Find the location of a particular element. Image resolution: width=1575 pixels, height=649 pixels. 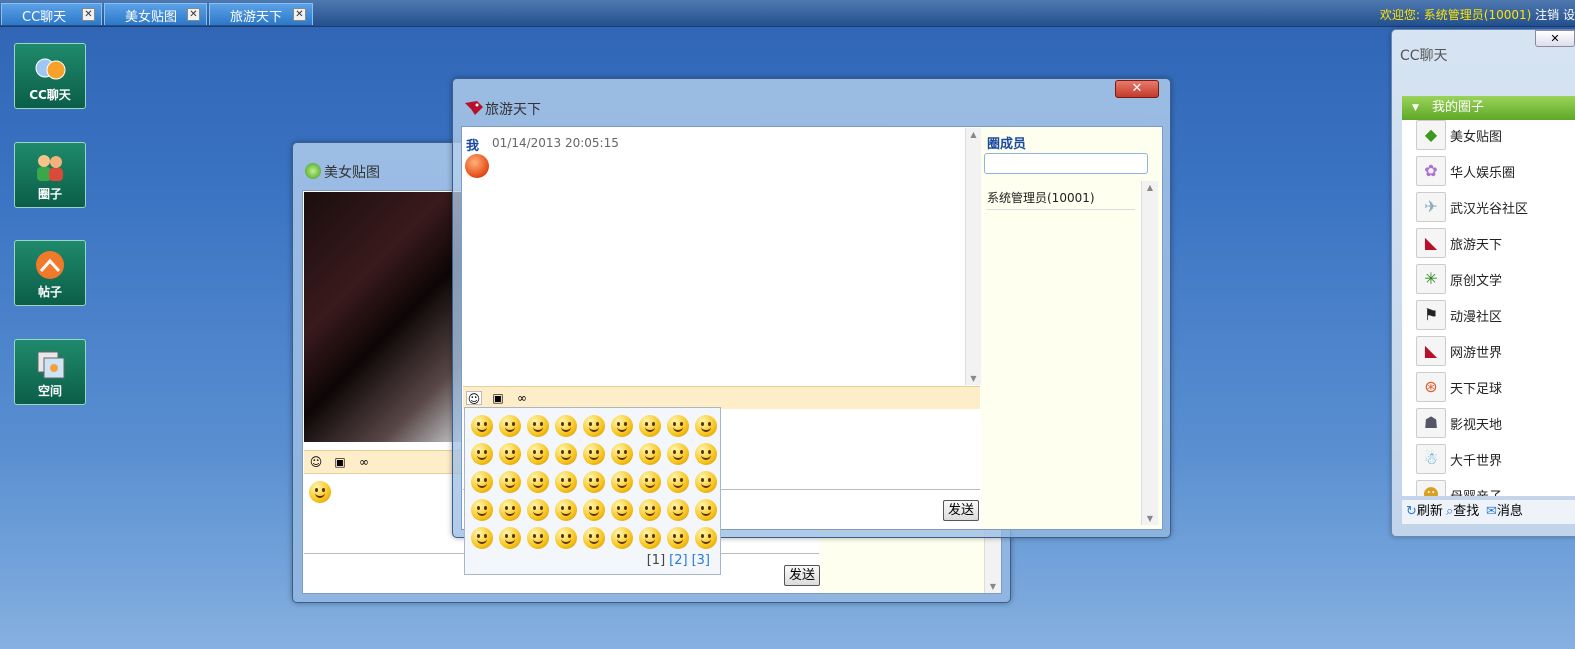

members-title: 圈成员 is located at coordinates (1007, 144).